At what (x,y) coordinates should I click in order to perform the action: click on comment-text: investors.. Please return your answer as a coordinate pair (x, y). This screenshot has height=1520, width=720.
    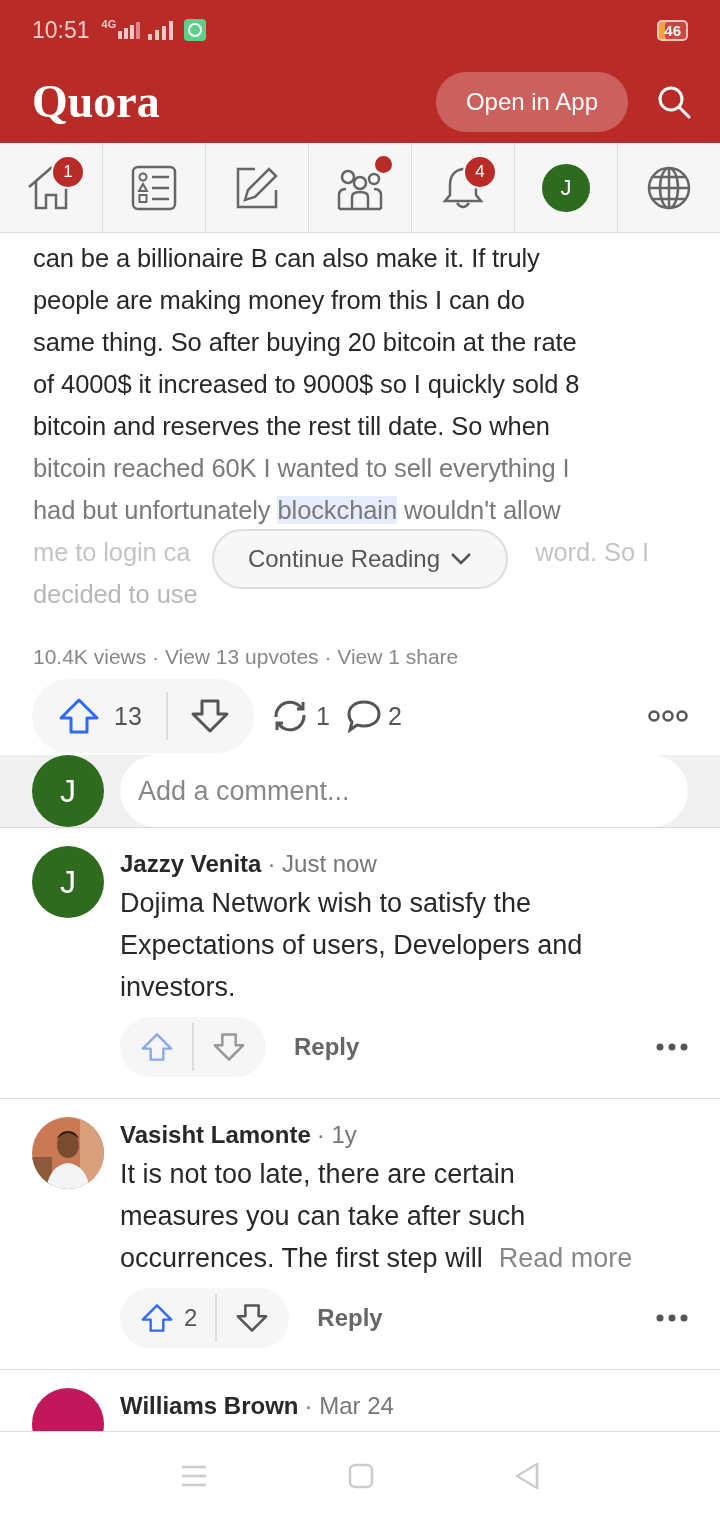
    Looking at the image, I should click on (178, 987).